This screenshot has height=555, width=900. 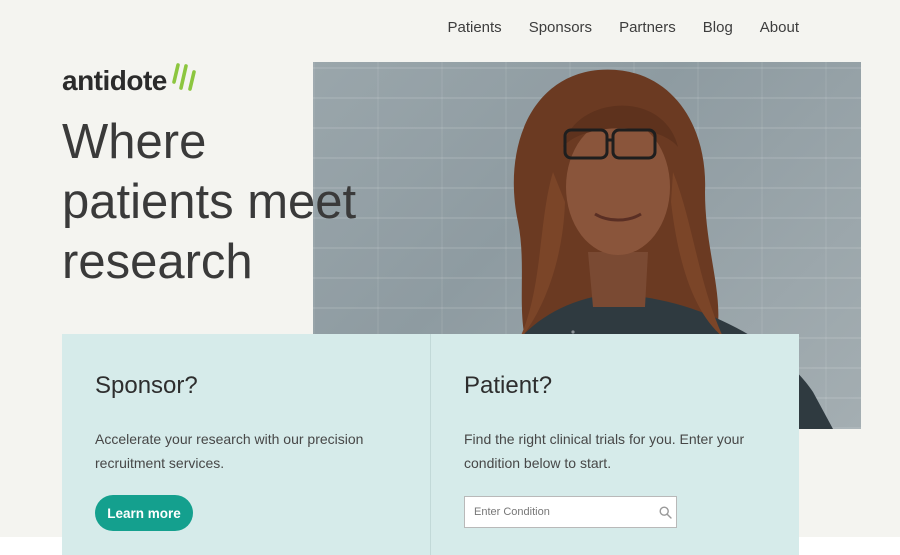 I want to click on nav-patients: Patients, so click(x=474, y=27).